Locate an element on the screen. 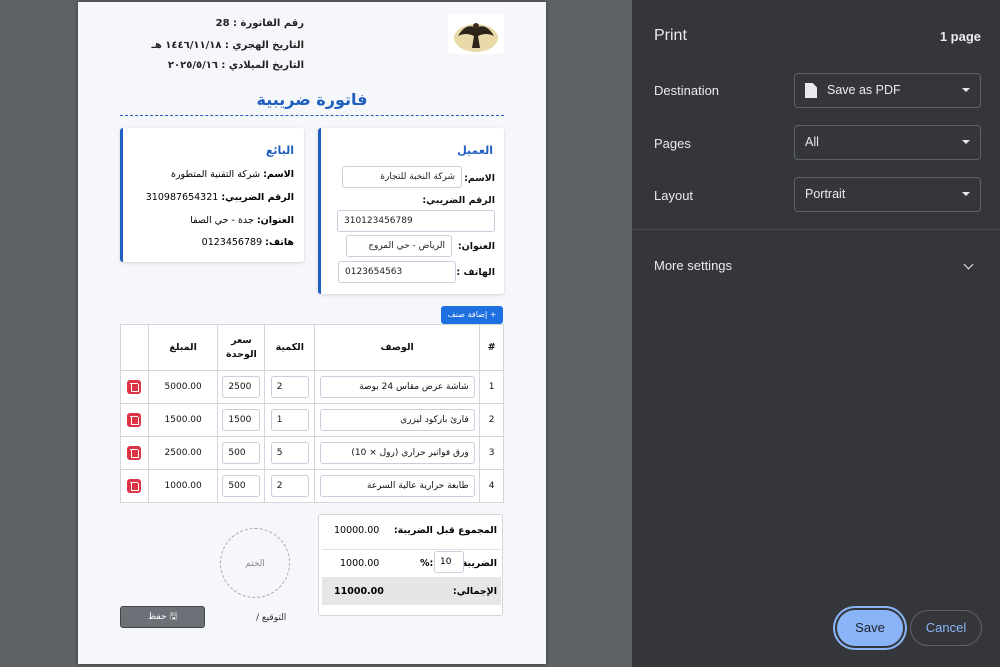 The image size is (1000, 667). seller-name-row: الاسم: شركة التقنية المتطورة is located at coordinates (232, 174).